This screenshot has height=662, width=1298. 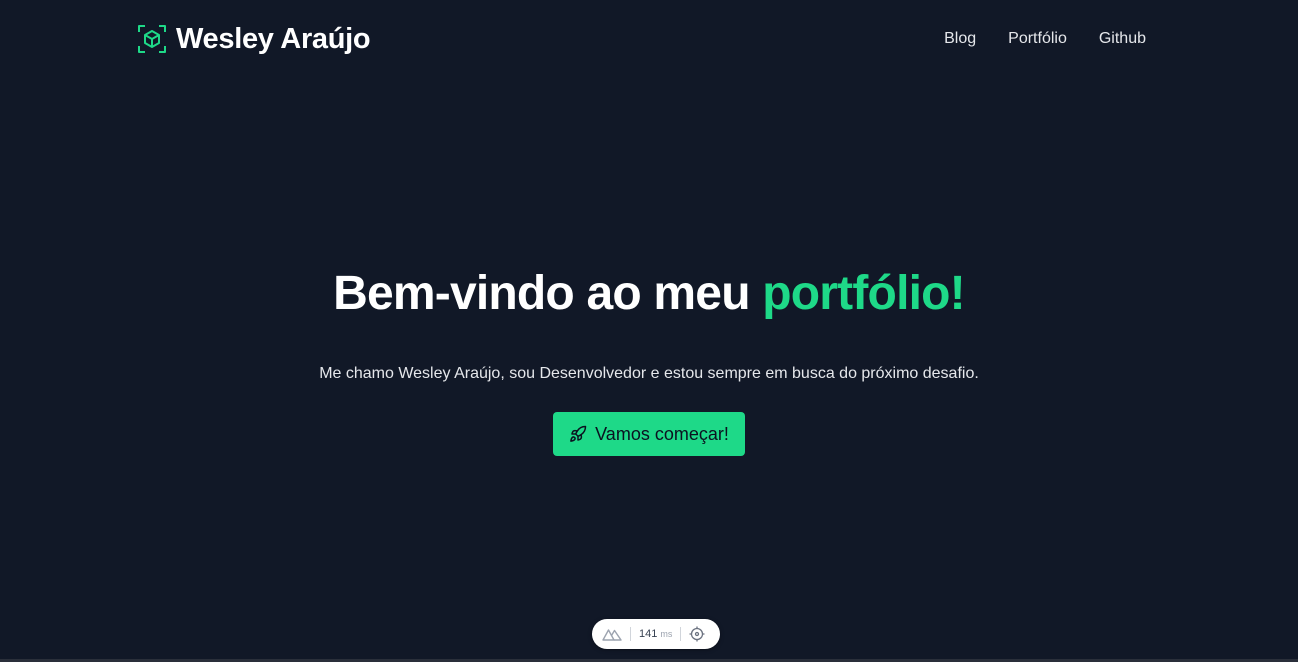 What do you see at coordinates (1037, 39) in the screenshot?
I see `nav-portfolio: Portfólio` at bounding box center [1037, 39].